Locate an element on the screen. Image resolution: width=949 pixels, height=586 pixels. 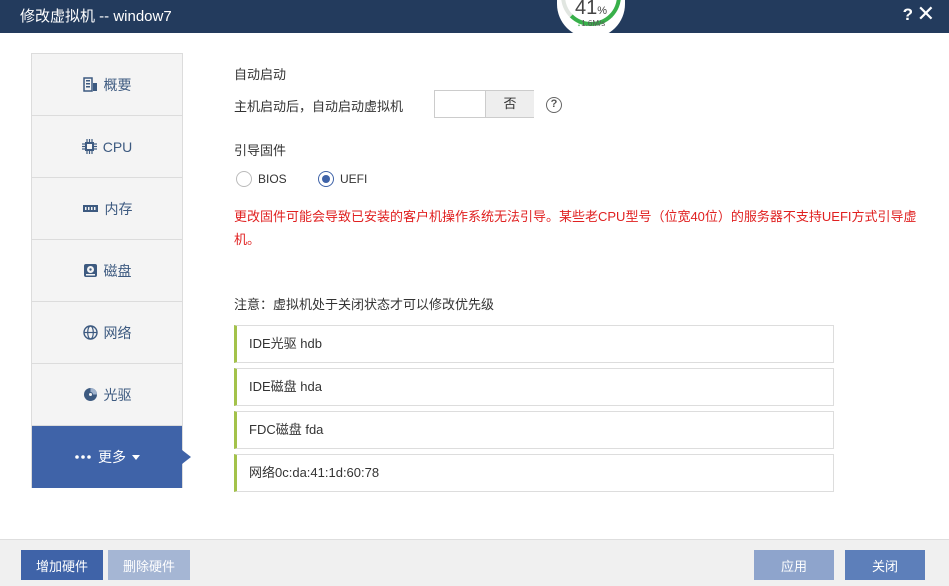
radio-bios-label: BIOS is located at coordinates (272, 179).